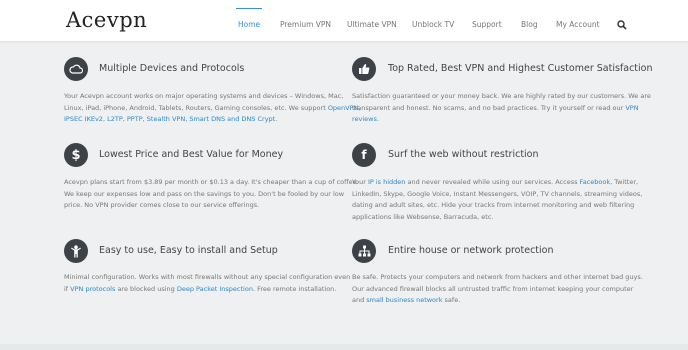 Image resolution: width=688 pixels, height=350 pixels. I want to click on nav-my-account: My Account, so click(578, 24).